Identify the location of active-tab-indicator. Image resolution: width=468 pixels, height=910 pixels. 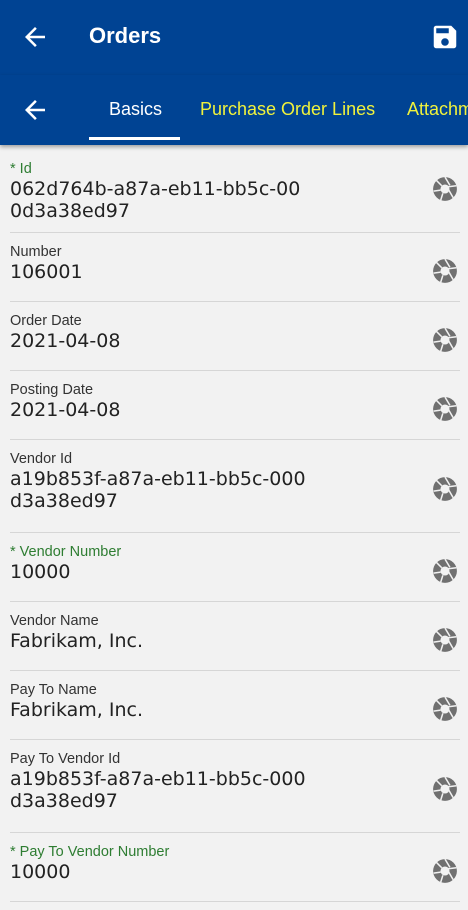
(134, 138).